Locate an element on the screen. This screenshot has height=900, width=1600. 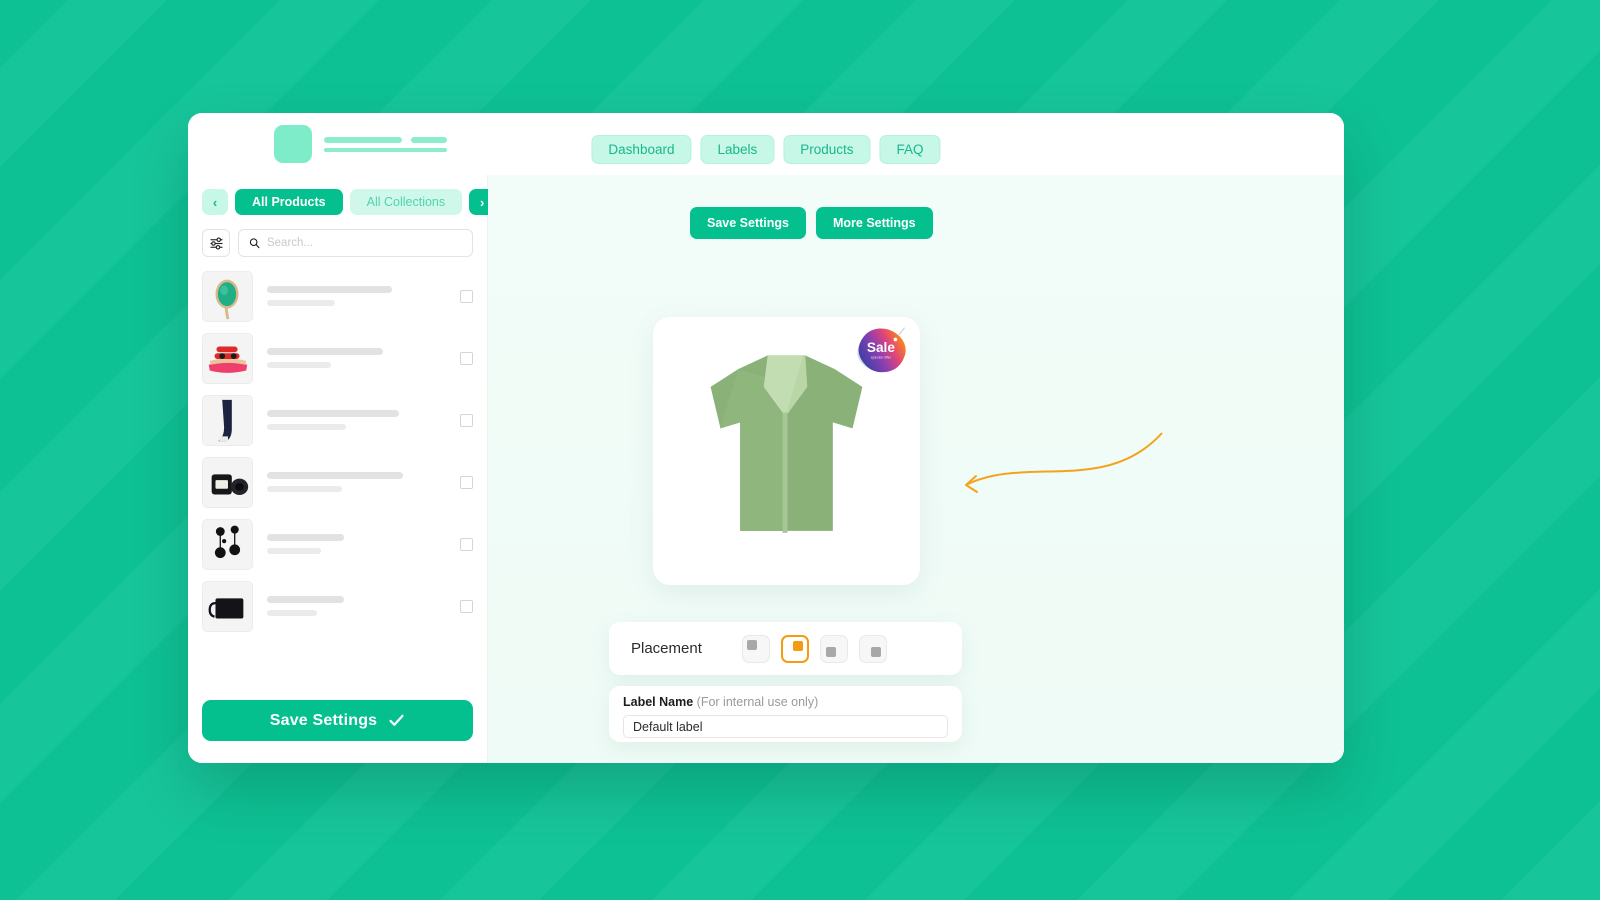
save-settings-button: Save Settings is located at coordinates (337, 720).